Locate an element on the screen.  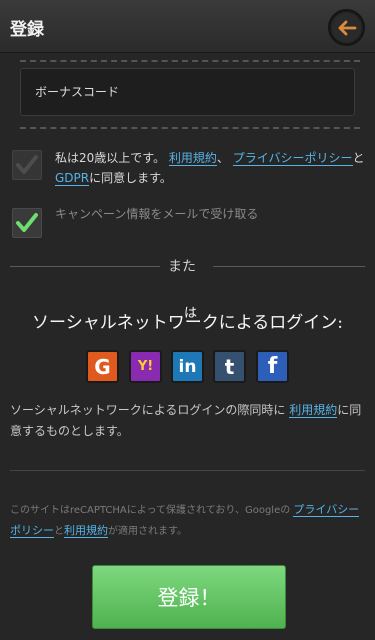
terms-checkbox is located at coordinates (27, 165).